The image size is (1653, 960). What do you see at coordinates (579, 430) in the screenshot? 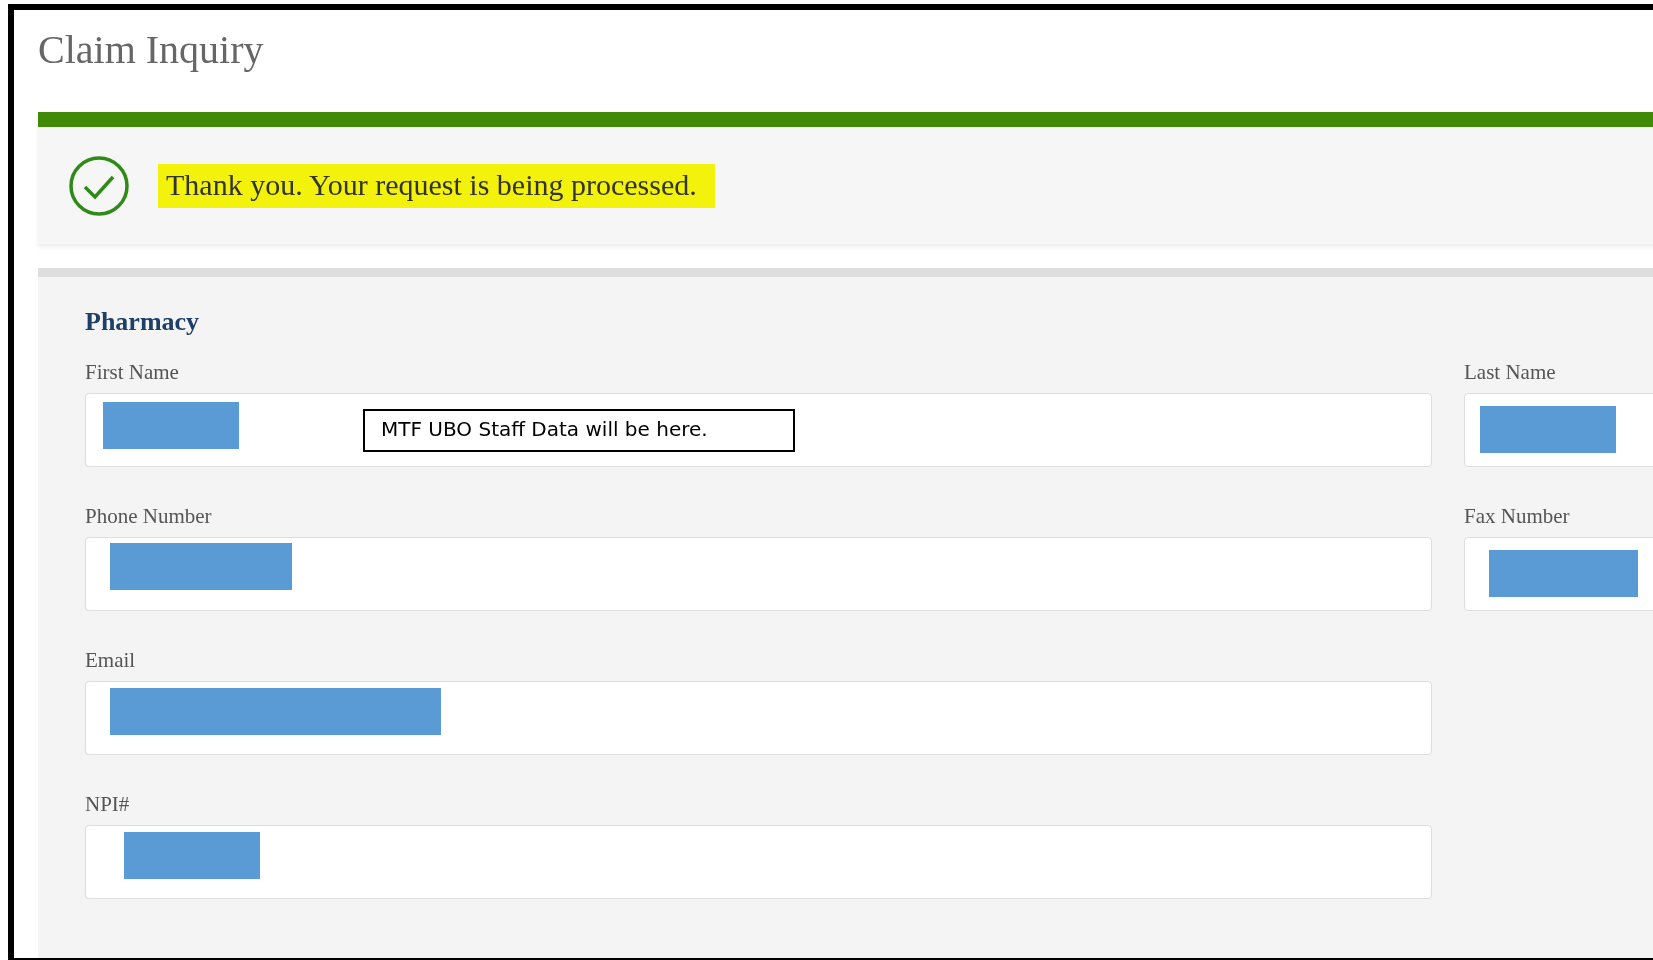
I see `callout-note: MTF UBO Staff Data will be here.` at bounding box center [579, 430].